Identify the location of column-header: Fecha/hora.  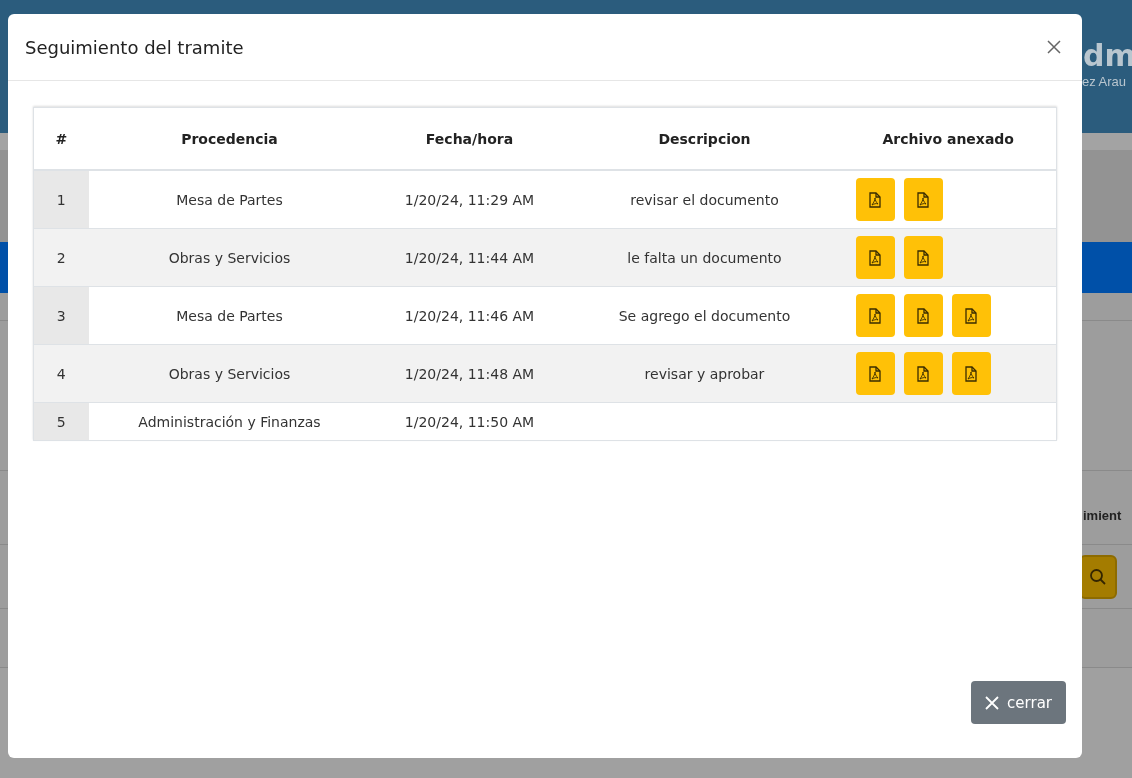
(469, 138).